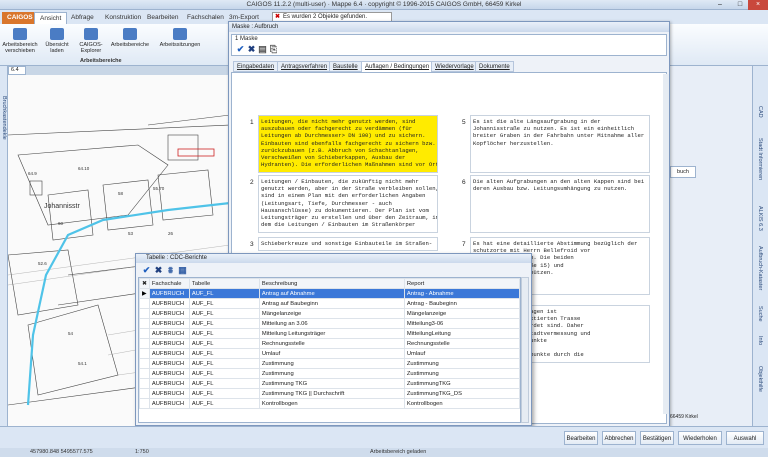 This screenshot has width=768, height=457. I want to click on table-scrollbar, so click(525, 350).